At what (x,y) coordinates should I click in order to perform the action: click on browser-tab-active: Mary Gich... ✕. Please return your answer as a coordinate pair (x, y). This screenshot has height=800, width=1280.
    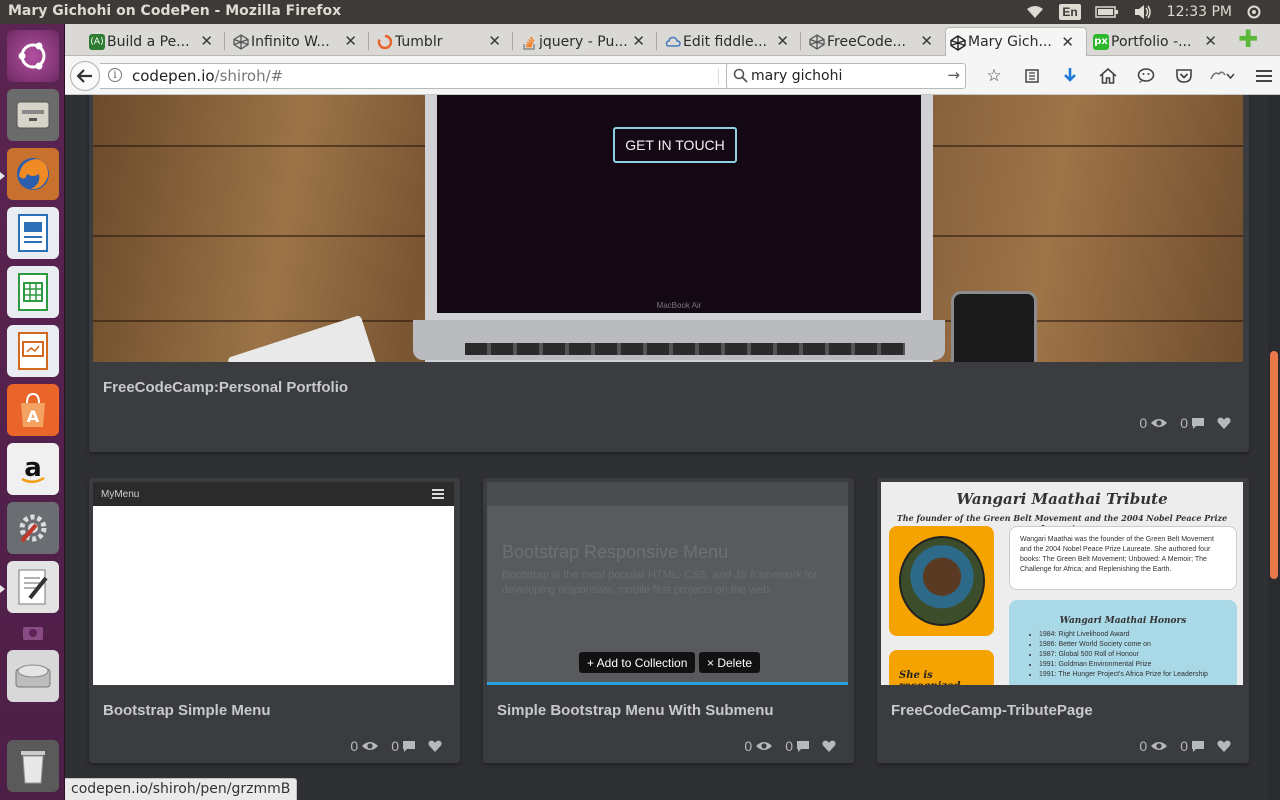
    Looking at the image, I should click on (1016, 41).